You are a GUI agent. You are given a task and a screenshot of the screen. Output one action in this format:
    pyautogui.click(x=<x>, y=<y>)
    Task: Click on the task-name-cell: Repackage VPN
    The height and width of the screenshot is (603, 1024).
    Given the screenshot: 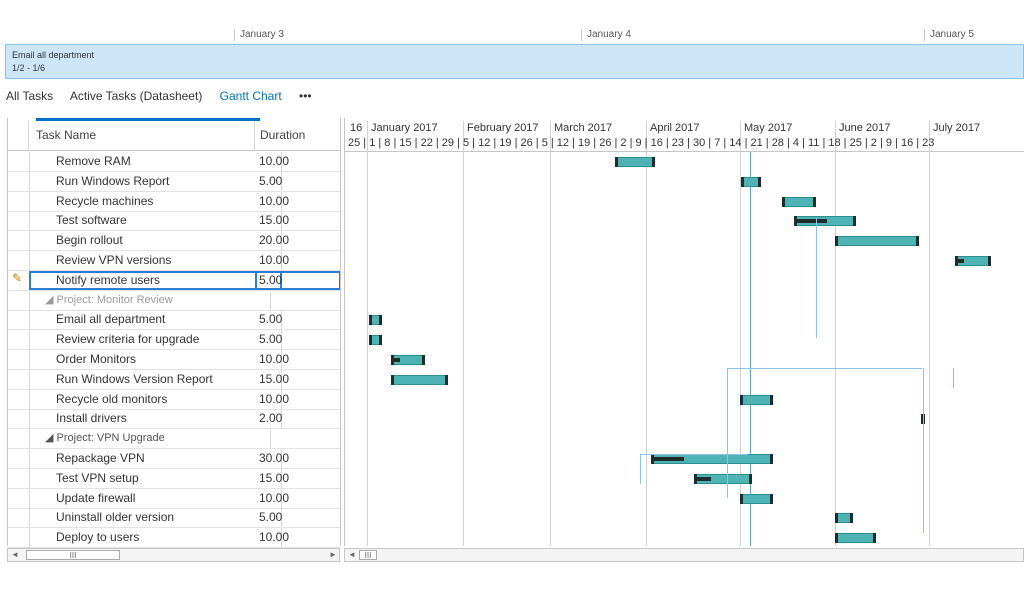 What is the action you would take?
    pyautogui.click(x=155, y=458)
    